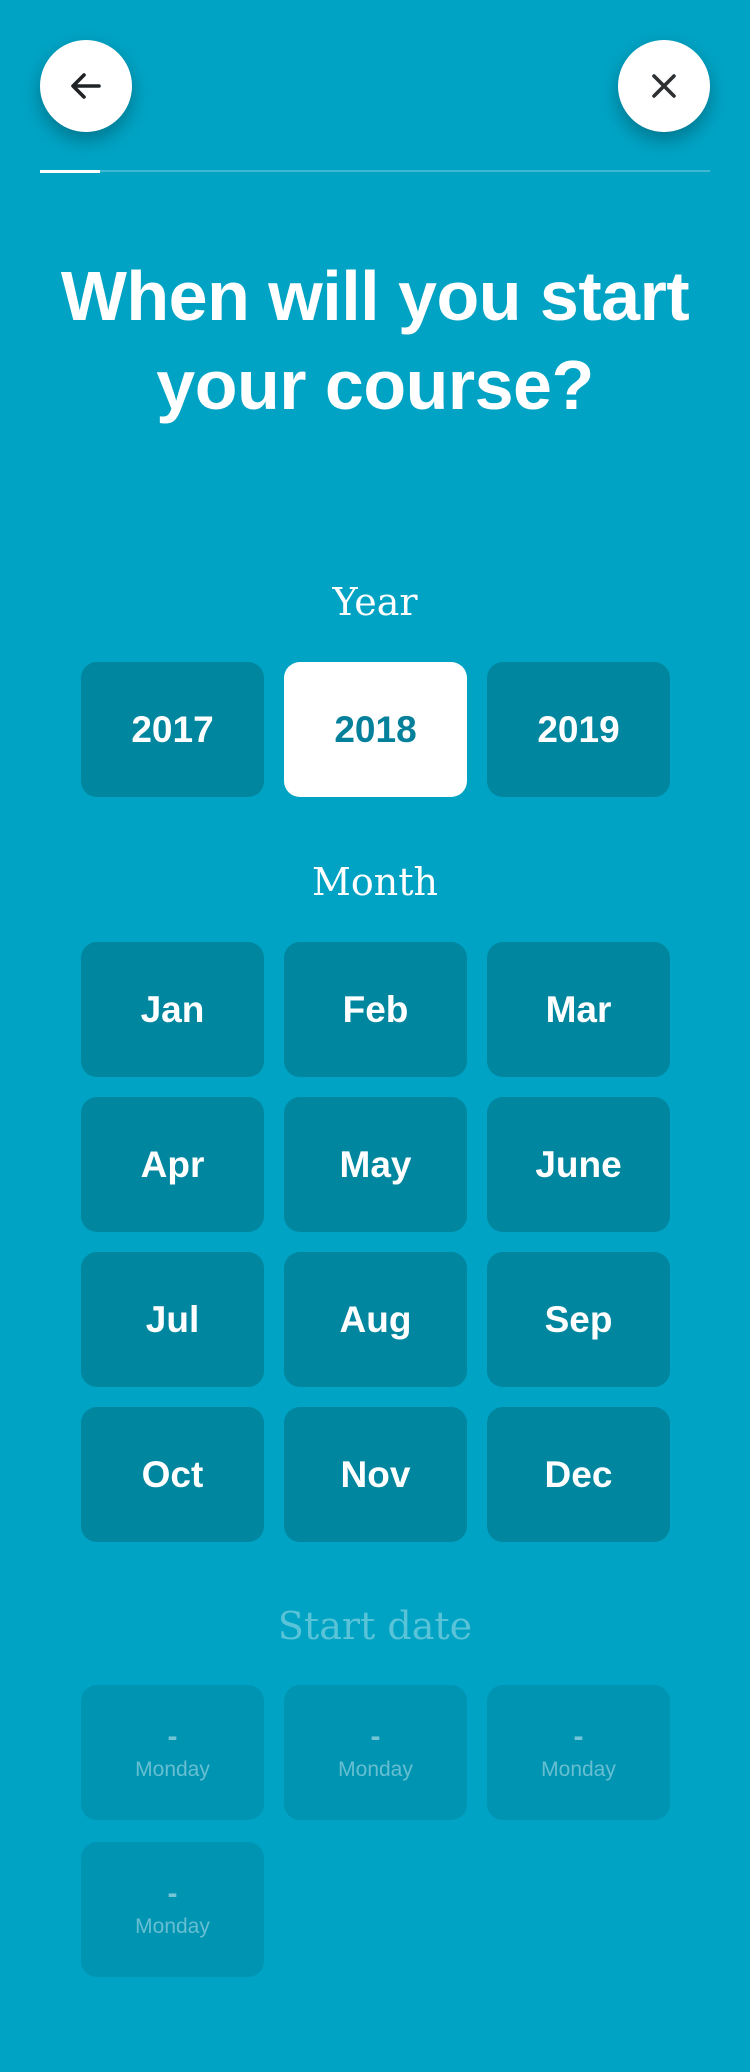  I want to click on month-option-oct: Oct, so click(172, 1474).